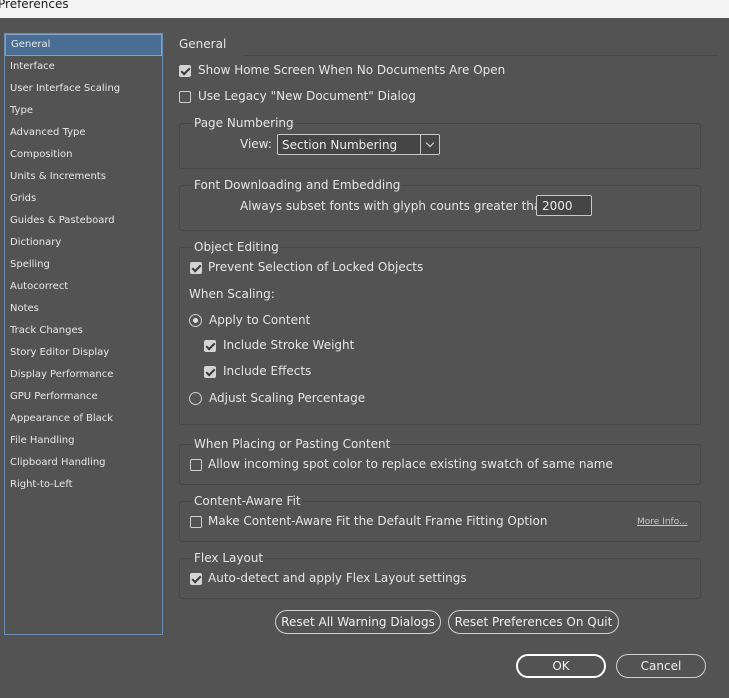 Image resolution: width=729 pixels, height=698 pixels. I want to click on sidebar-item-grids: Grids, so click(83, 199).